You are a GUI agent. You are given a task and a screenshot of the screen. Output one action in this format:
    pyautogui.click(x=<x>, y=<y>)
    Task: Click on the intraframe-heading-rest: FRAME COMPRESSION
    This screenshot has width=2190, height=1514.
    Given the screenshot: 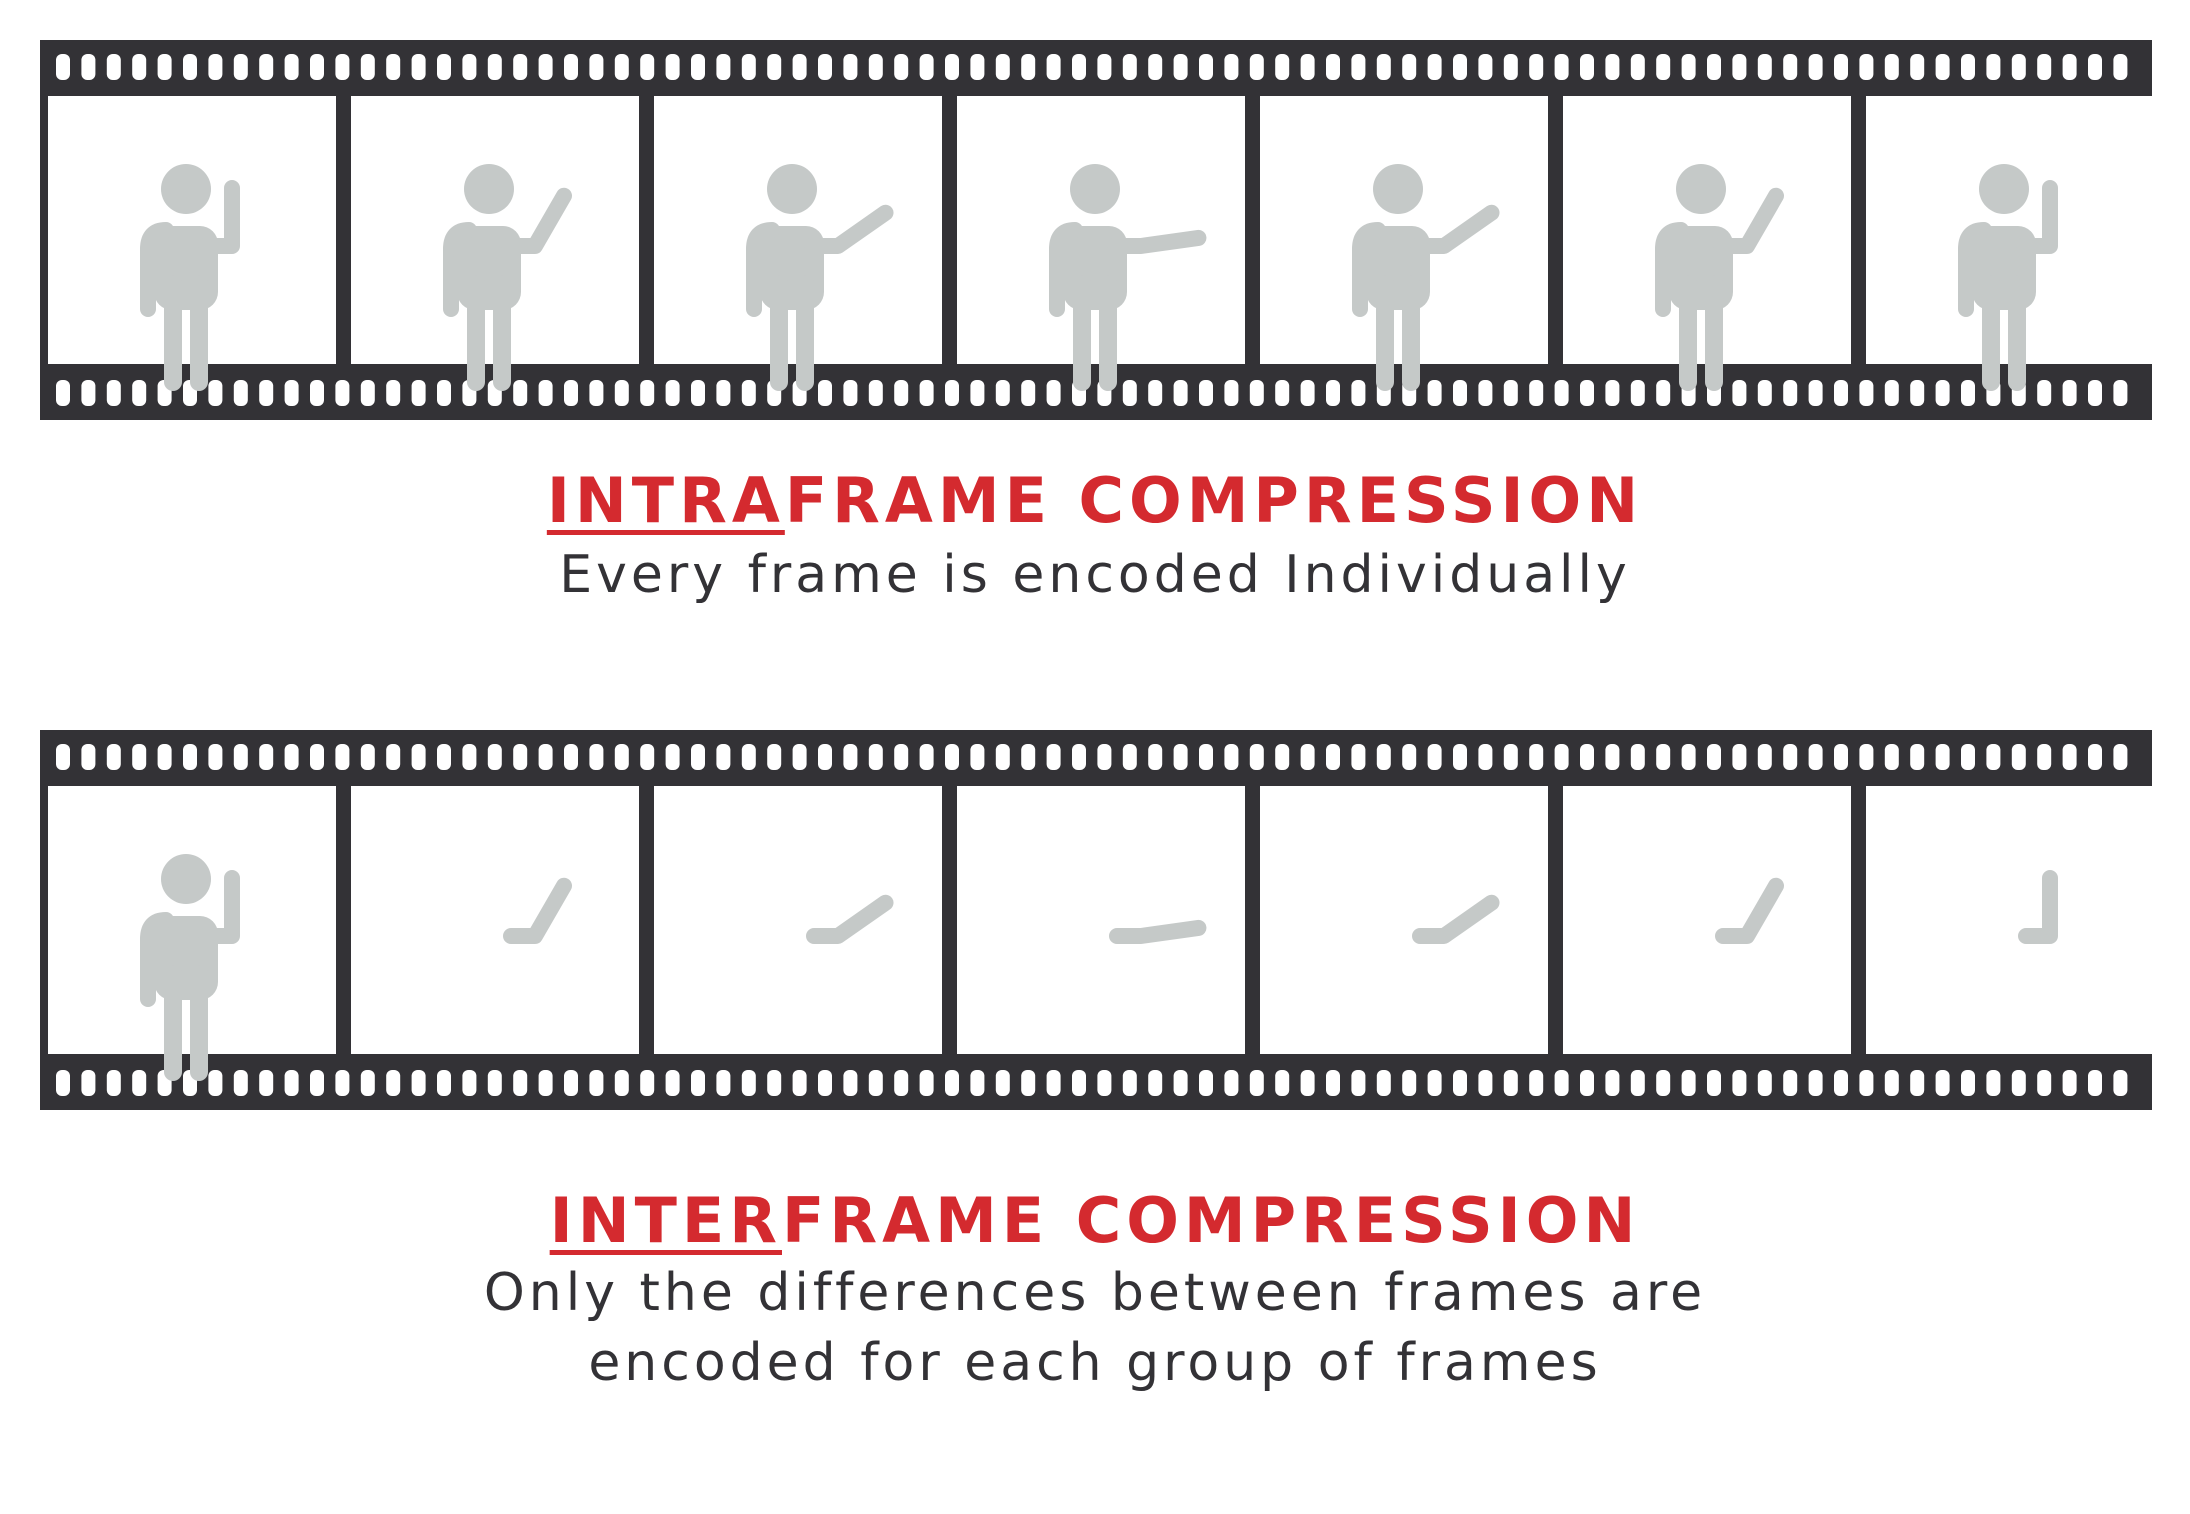 What is the action you would take?
    pyautogui.click(x=1214, y=500)
    